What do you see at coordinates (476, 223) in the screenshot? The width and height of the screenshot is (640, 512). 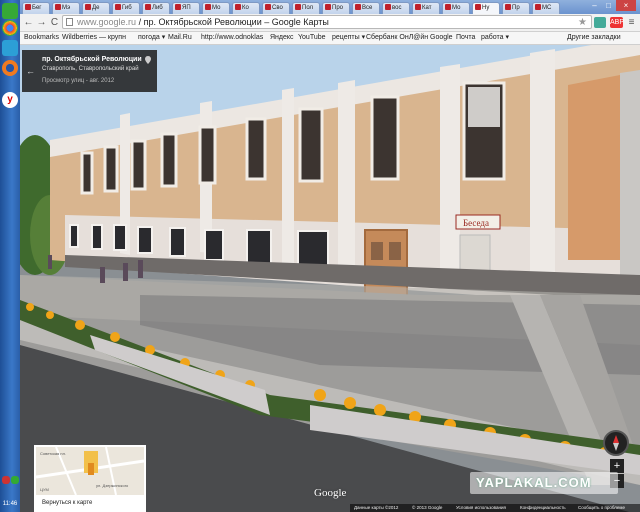 I see `shop-sign: Беседа` at bounding box center [476, 223].